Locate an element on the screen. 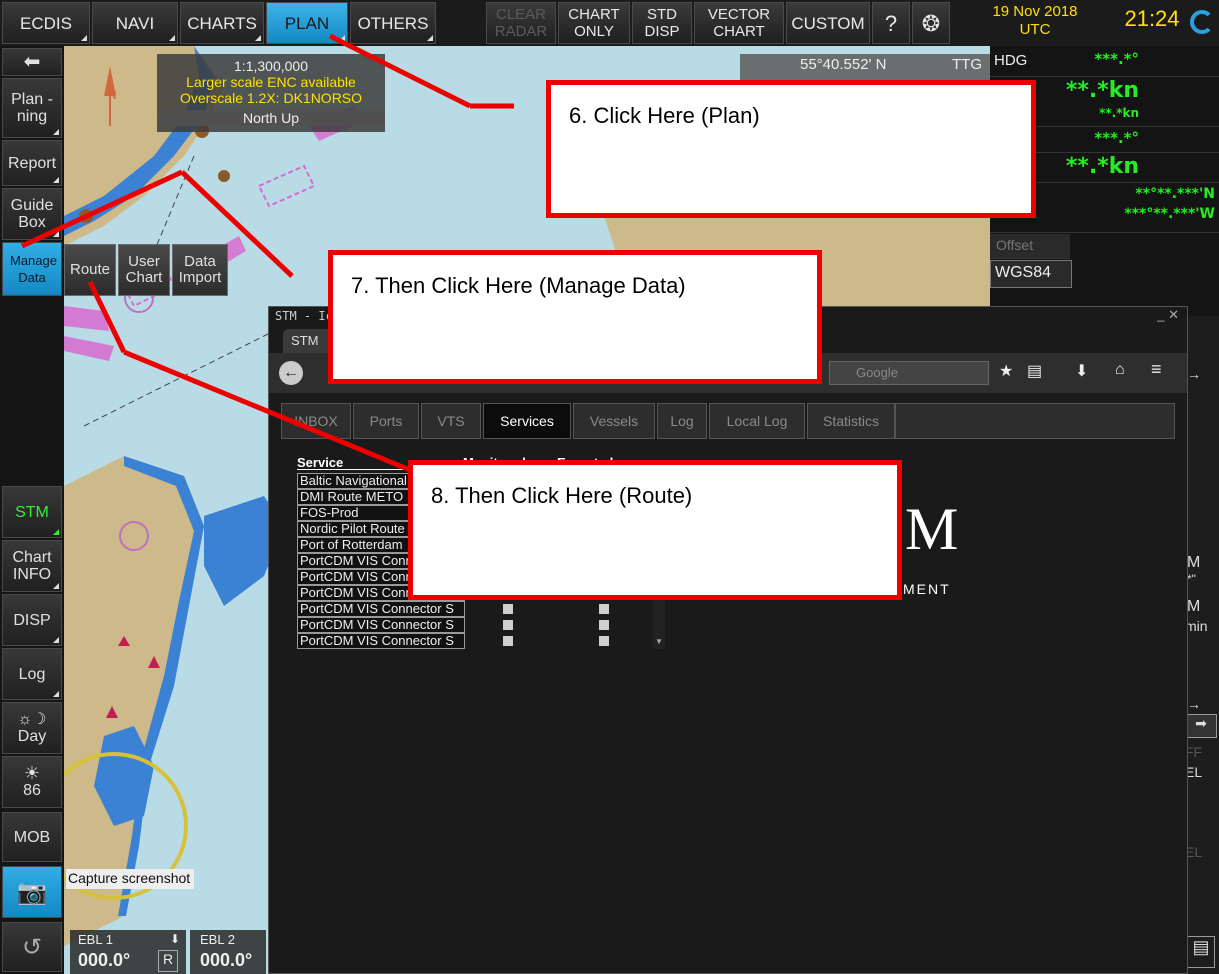 The image size is (1219, 974). callout-line-plan is located at coordinates (400, 71).